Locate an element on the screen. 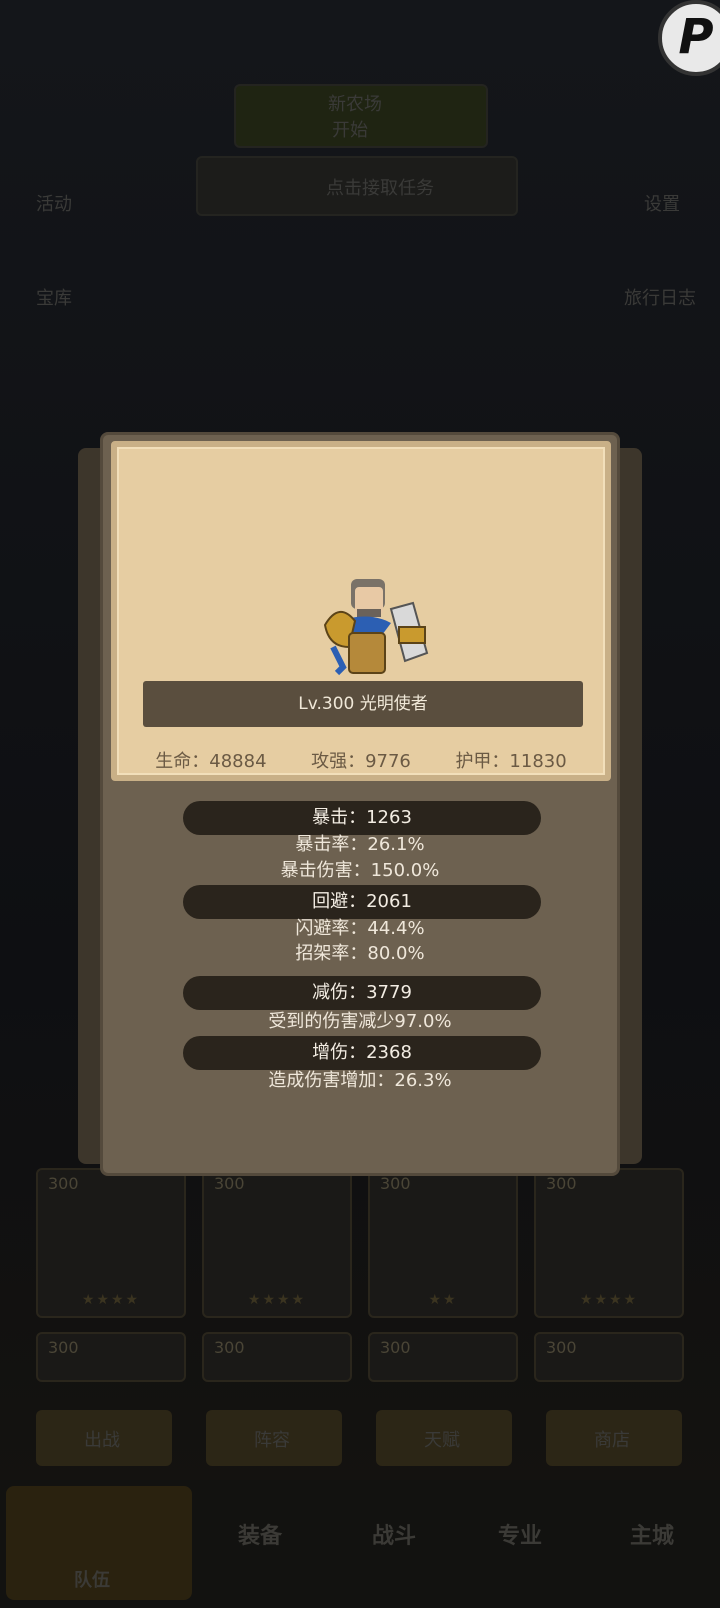  stat-line: 受到的伤害减少97.0% is located at coordinates (360, 1021).